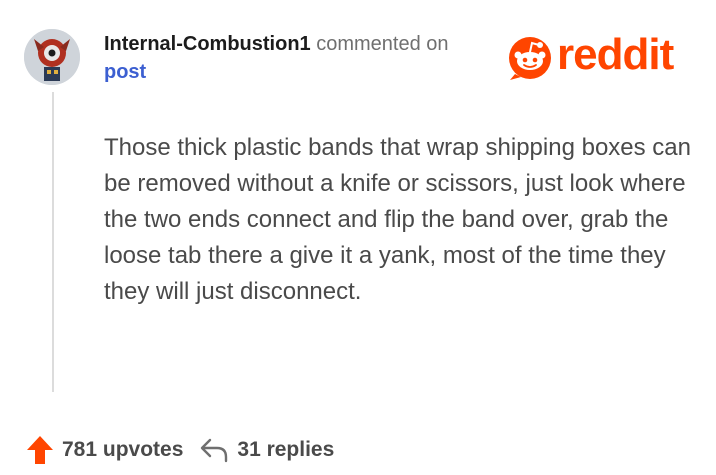 This screenshot has width=716, height=475. Describe the element at coordinates (530, 58) in the screenshot. I see `reddit-alien-icon` at that location.